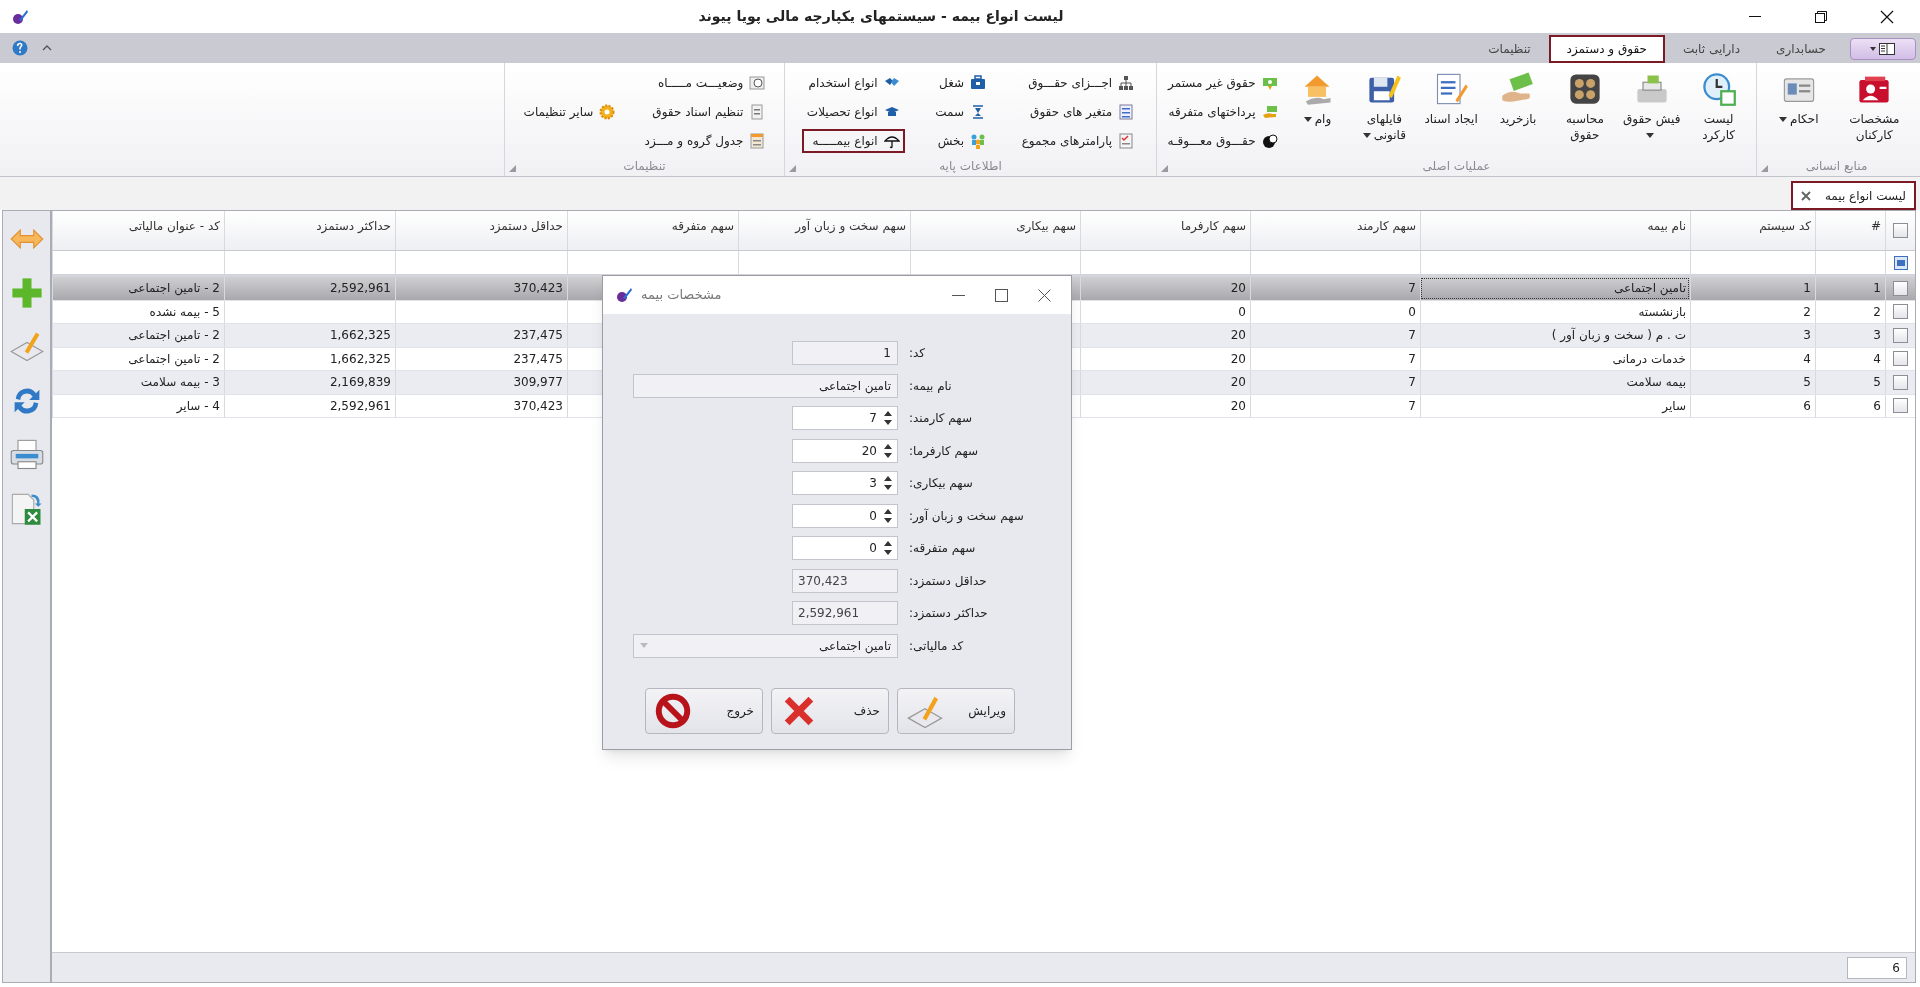 This screenshot has width=1920, height=987. Describe the element at coordinates (1222, 140) in the screenshot. I see `ribbon-button: حقـــوق معـــوقـه` at that location.